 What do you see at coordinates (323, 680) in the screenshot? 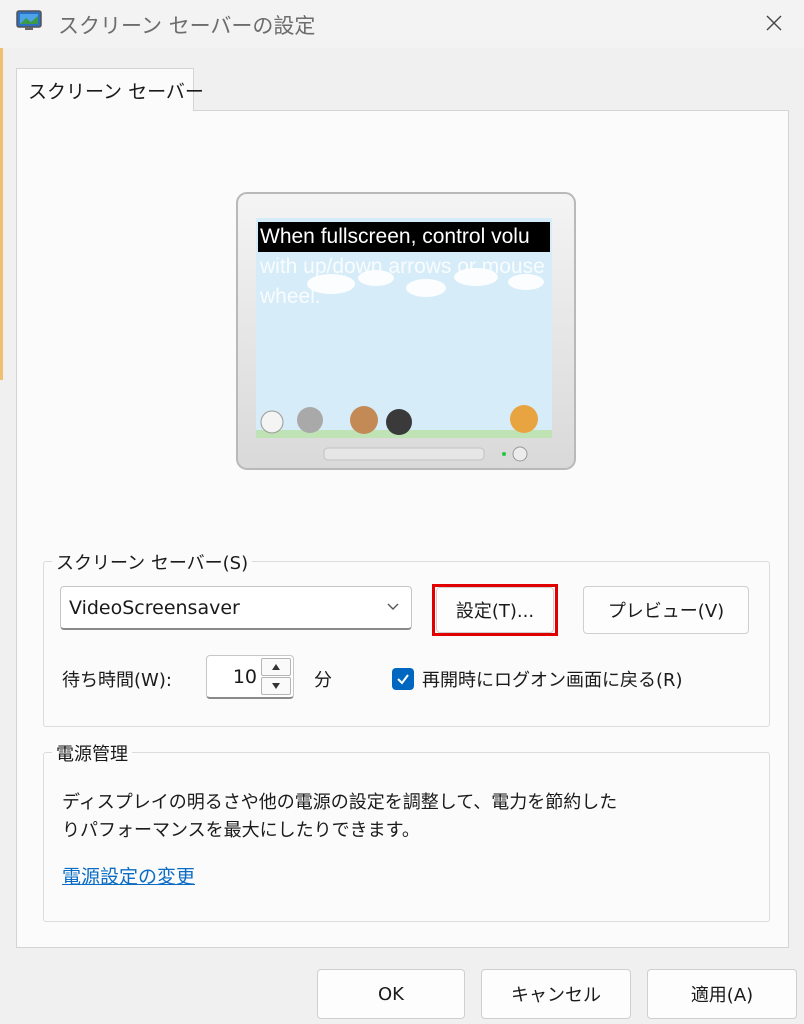
I see `wait-unit-label: 分` at bounding box center [323, 680].